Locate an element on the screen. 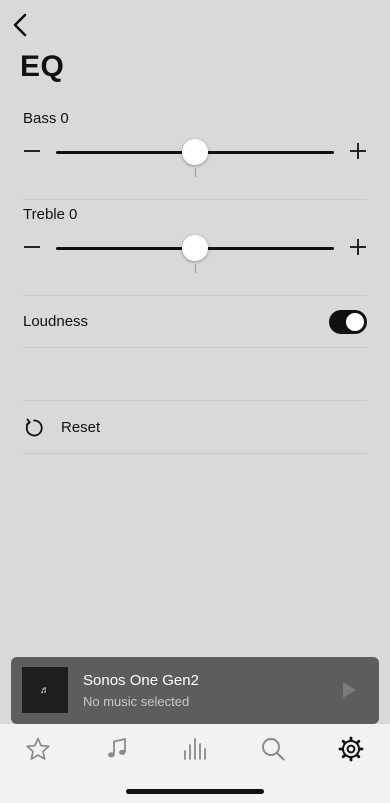 This screenshot has width=390, height=803. back-button is located at coordinates (22, 25).